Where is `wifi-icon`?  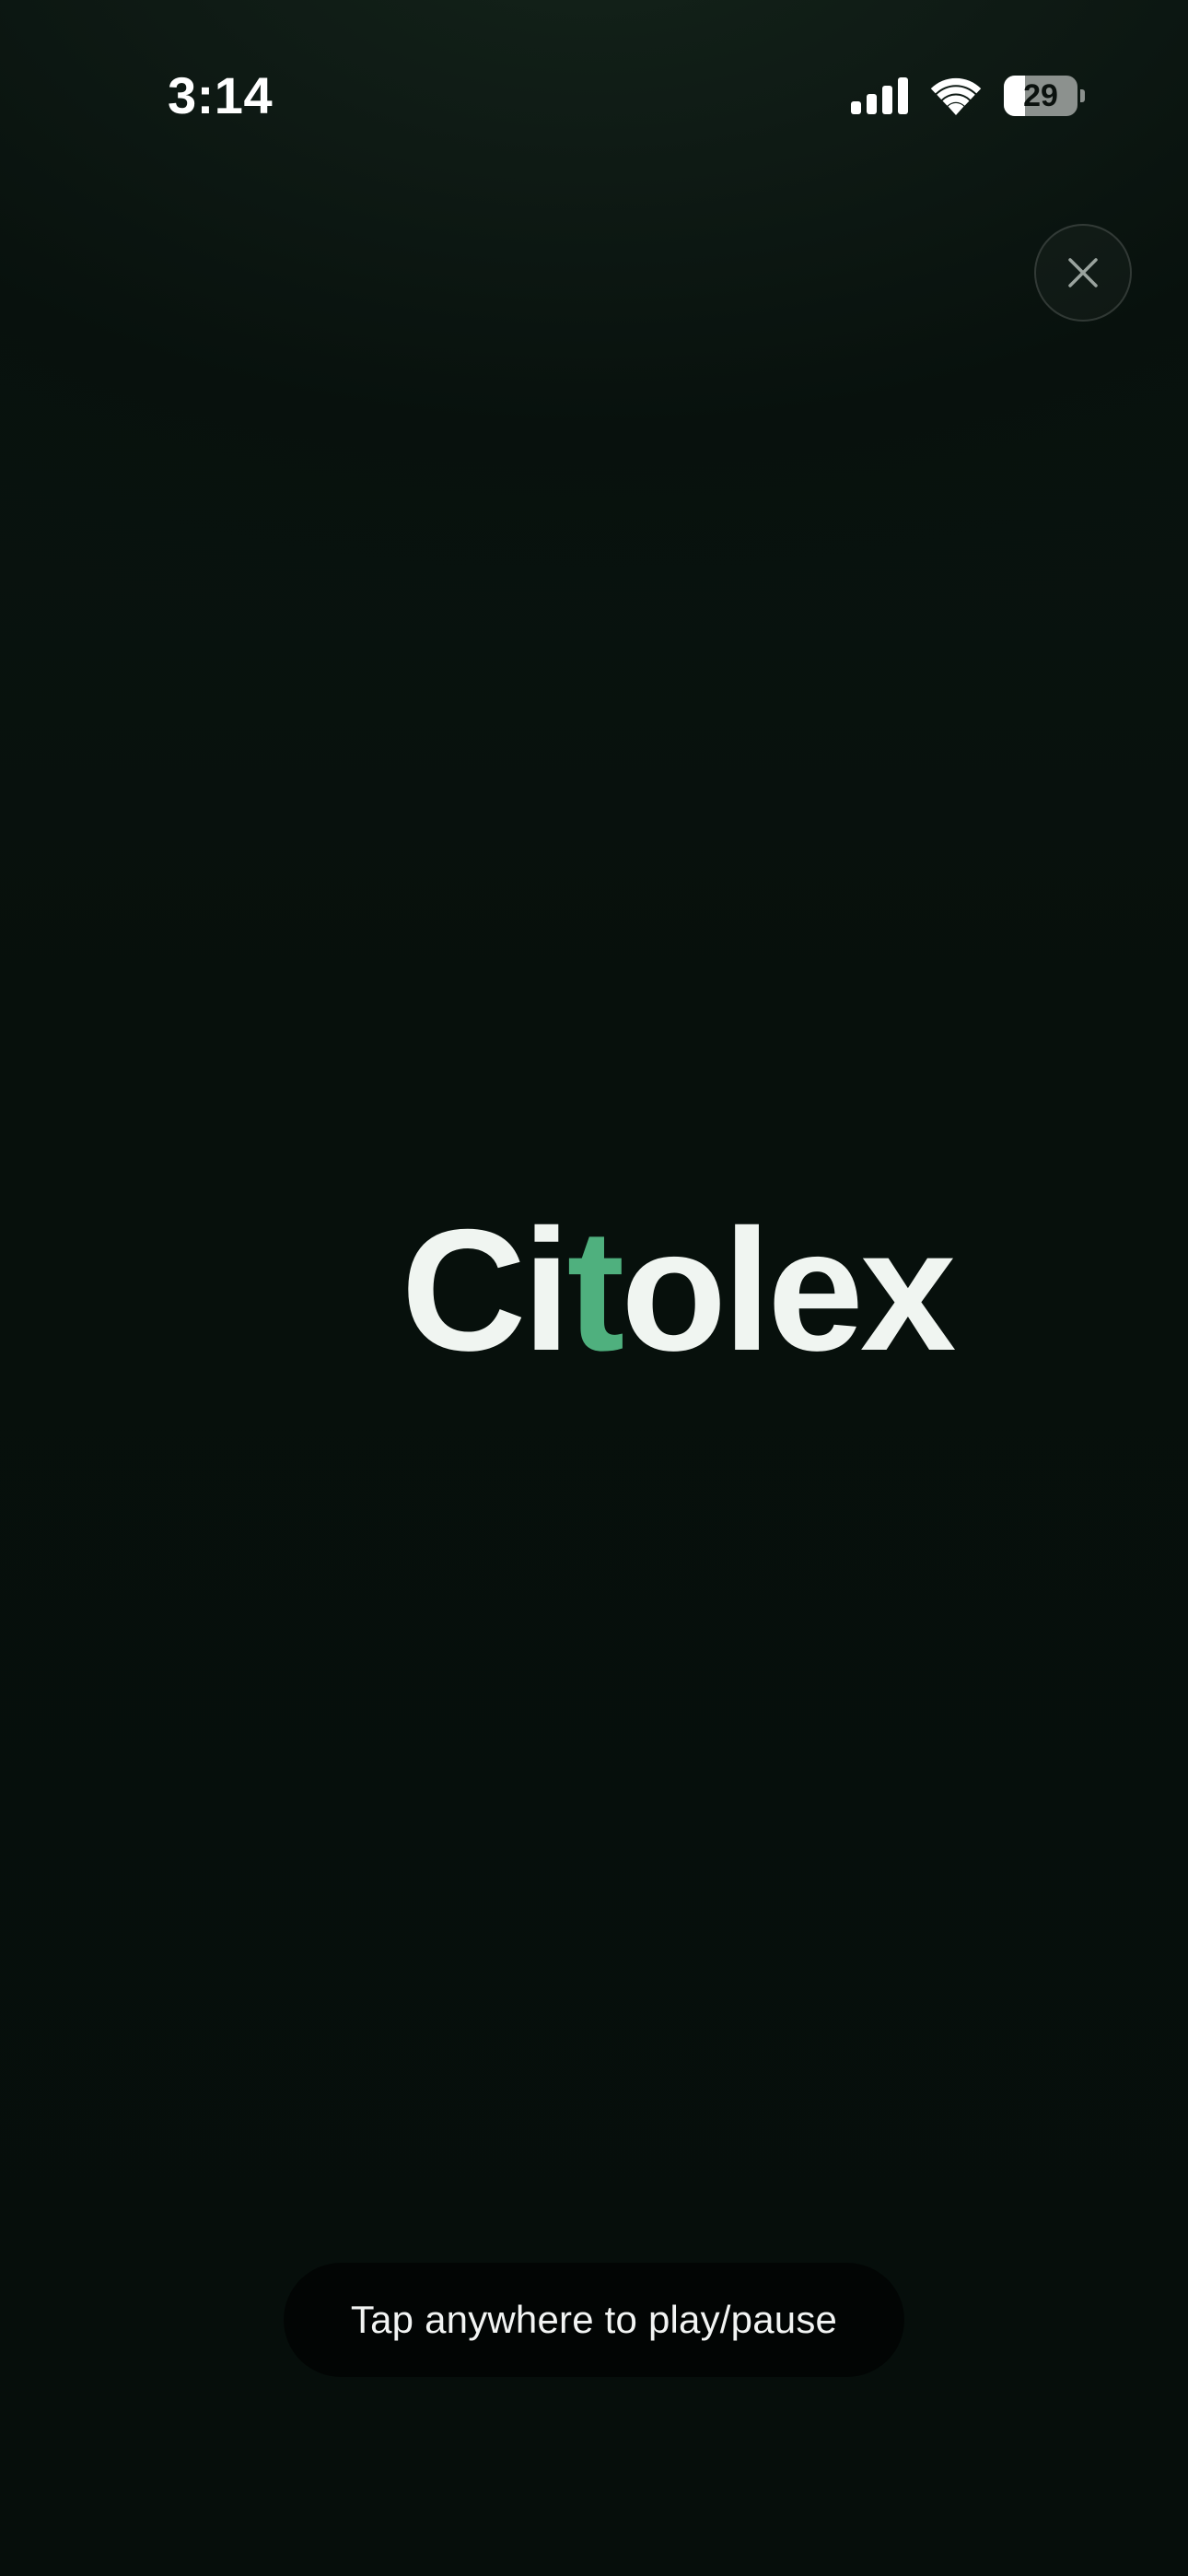
wifi-icon is located at coordinates (956, 96).